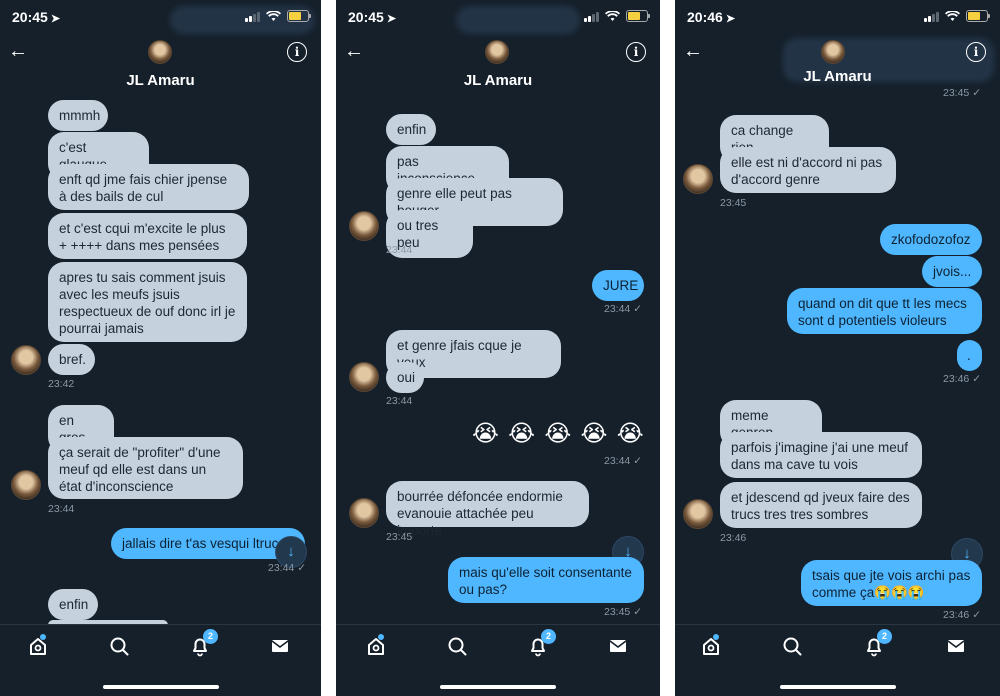 Image resolution: width=1000 pixels, height=696 pixels. I want to click on message-bubble: mmmh, so click(78, 115).